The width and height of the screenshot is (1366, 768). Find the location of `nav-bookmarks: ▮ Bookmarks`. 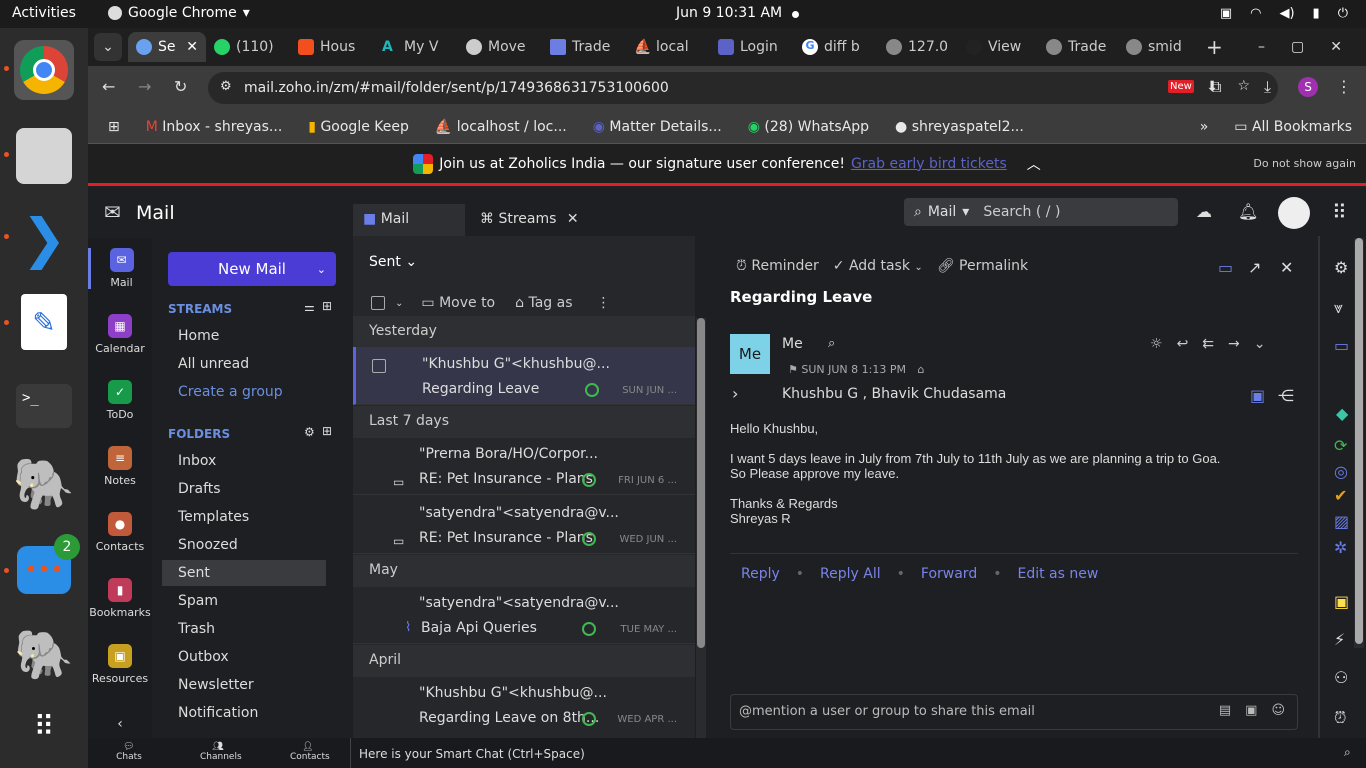

nav-bookmarks: ▮ Bookmarks is located at coordinates (120, 598).